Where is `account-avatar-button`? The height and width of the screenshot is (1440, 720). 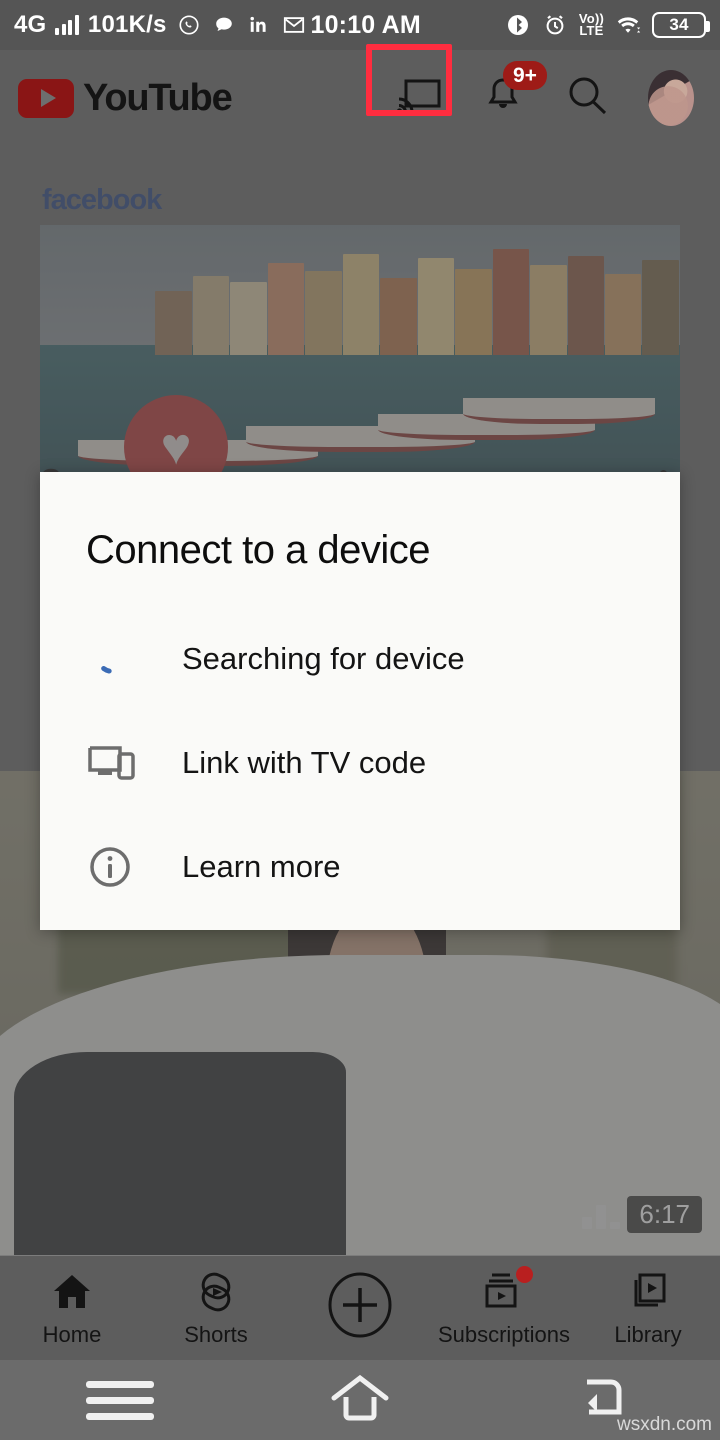 account-avatar-button is located at coordinates (671, 98).